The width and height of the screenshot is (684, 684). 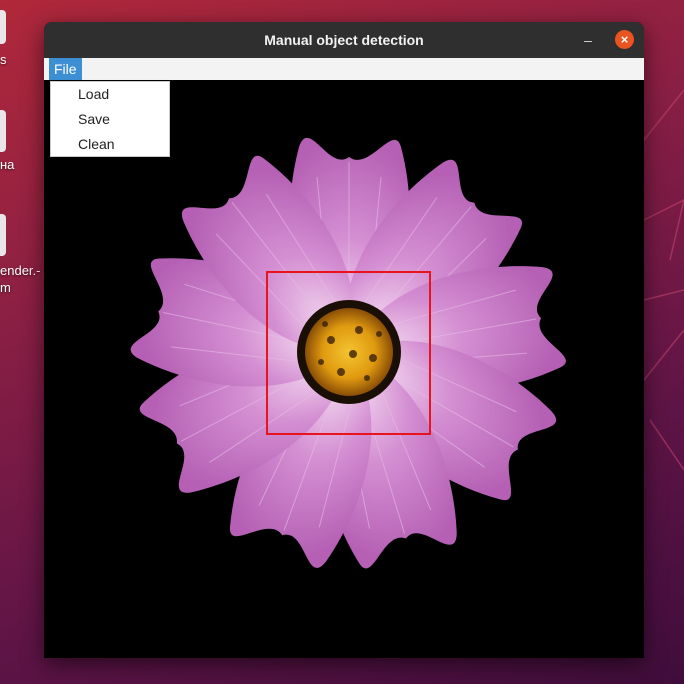 I want to click on menu-item-clean: Clean, so click(x=110, y=144).